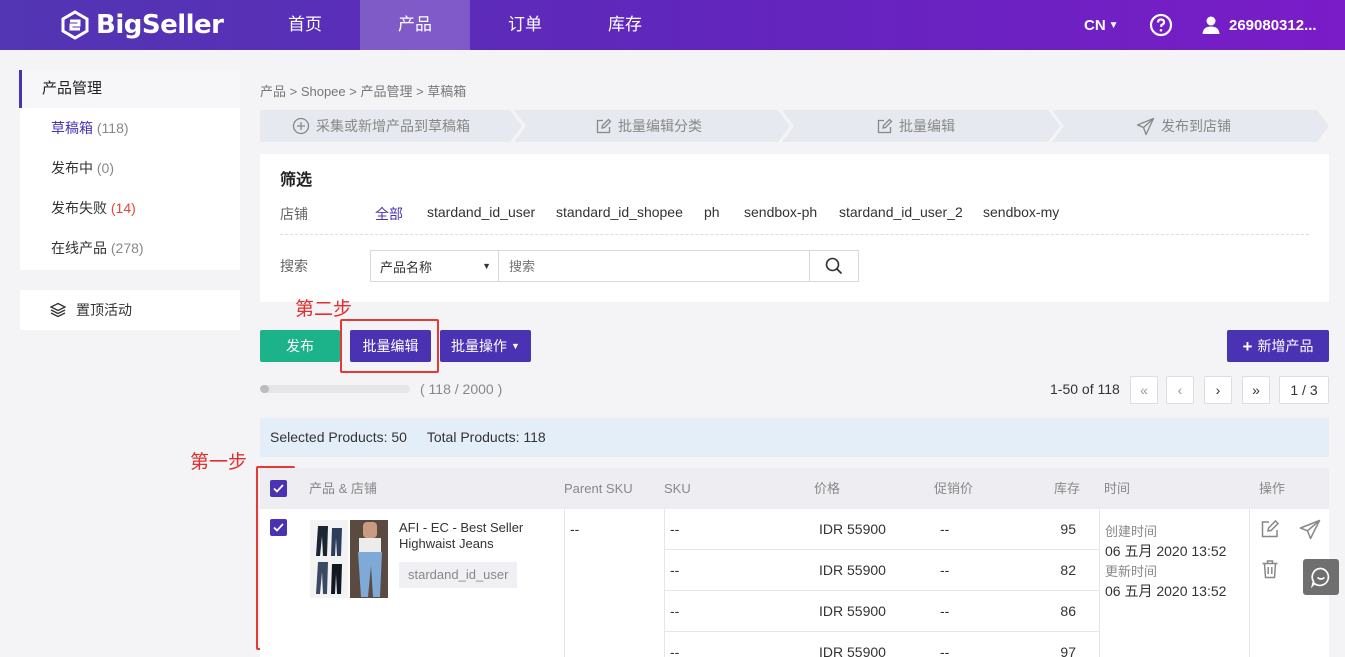 This screenshot has height=657, width=1345. I want to click on store-option: sendbox-my, so click(1021, 212).